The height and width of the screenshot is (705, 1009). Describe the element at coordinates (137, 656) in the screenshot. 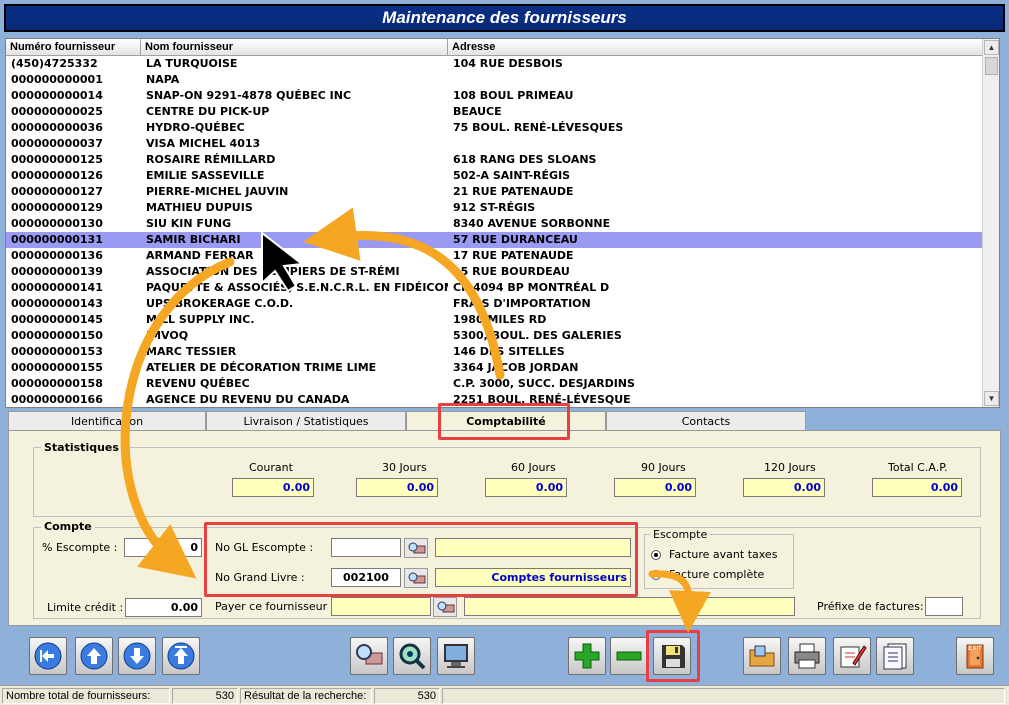

I see `next-record-button` at that location.